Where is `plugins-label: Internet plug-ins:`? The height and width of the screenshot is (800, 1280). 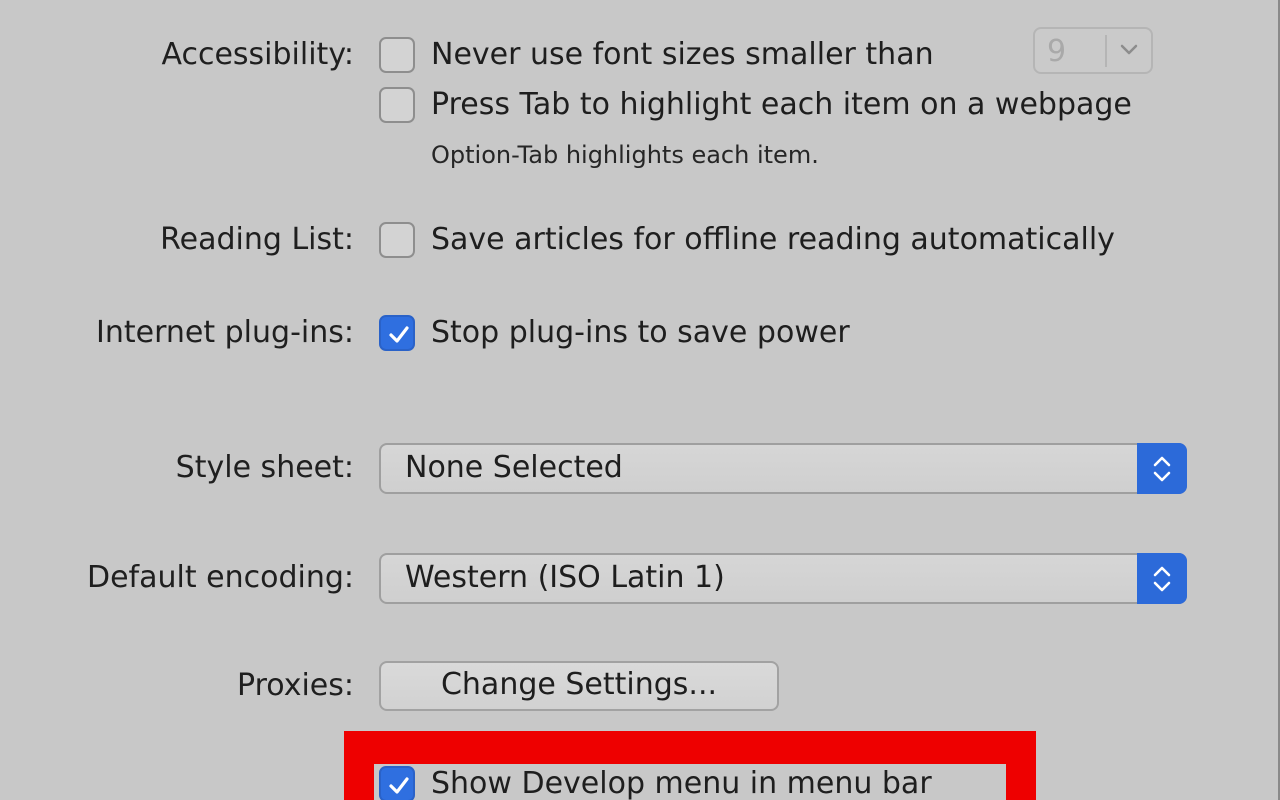
plugins-label: Internet plug-ins: is located at coordinates (224, 332).